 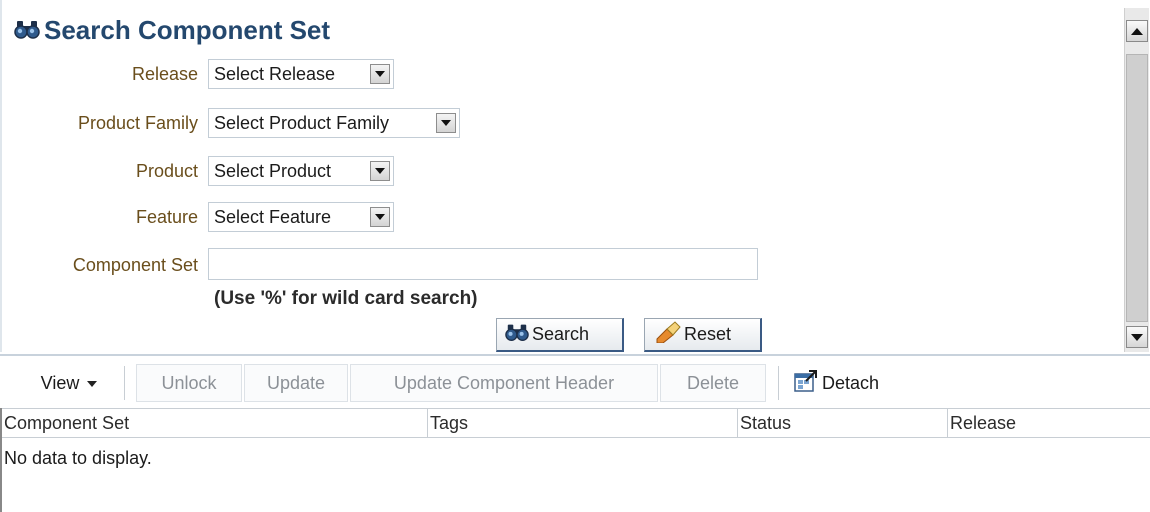 I want to click on product-select-value: Select Product, so click(x=273, y=170).